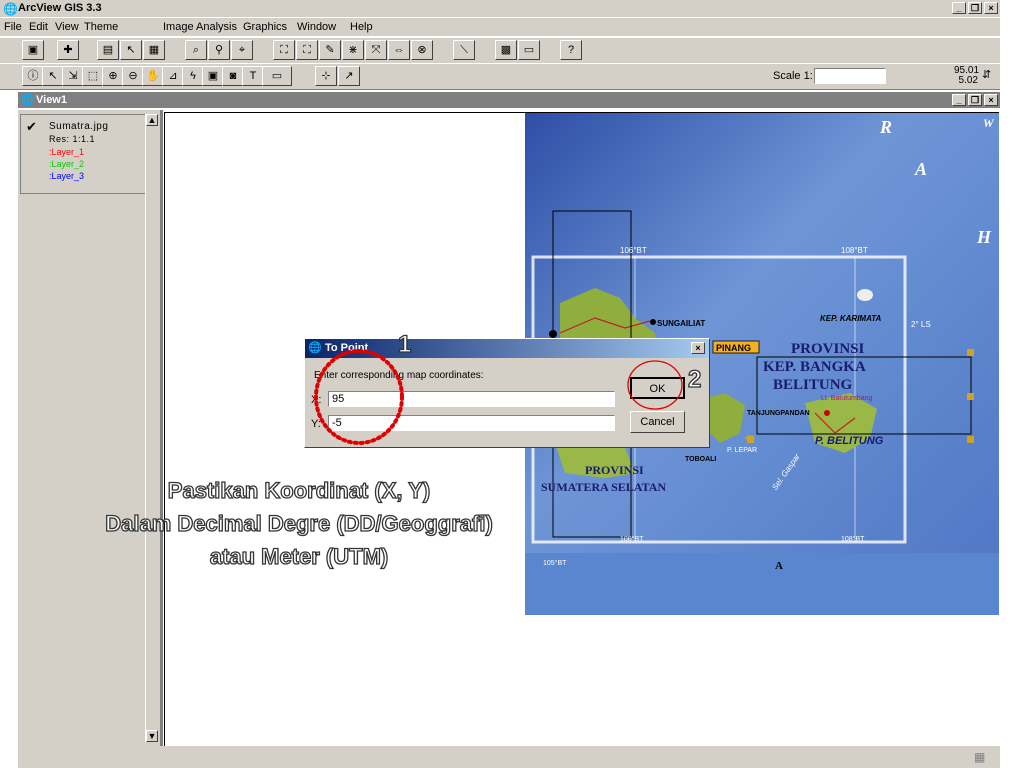 This screenshot has height=768, width=1024. What do you see at coordinates (108, 50) in the screenshot?
I see `theme-properties-icon: ▤` at bounding box center [108, 50].